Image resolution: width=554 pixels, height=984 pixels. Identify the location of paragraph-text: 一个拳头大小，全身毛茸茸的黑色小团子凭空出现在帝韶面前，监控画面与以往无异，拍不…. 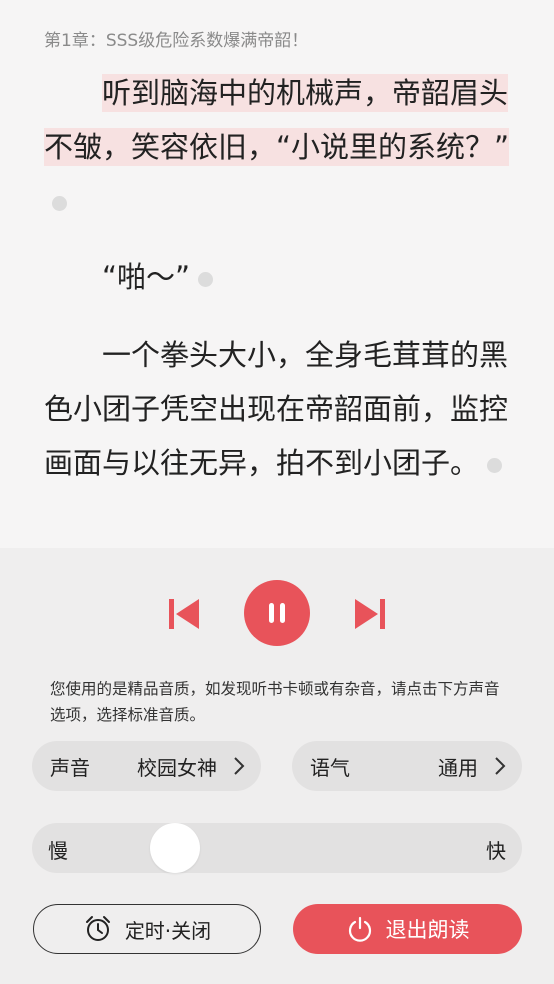
(276, 409).